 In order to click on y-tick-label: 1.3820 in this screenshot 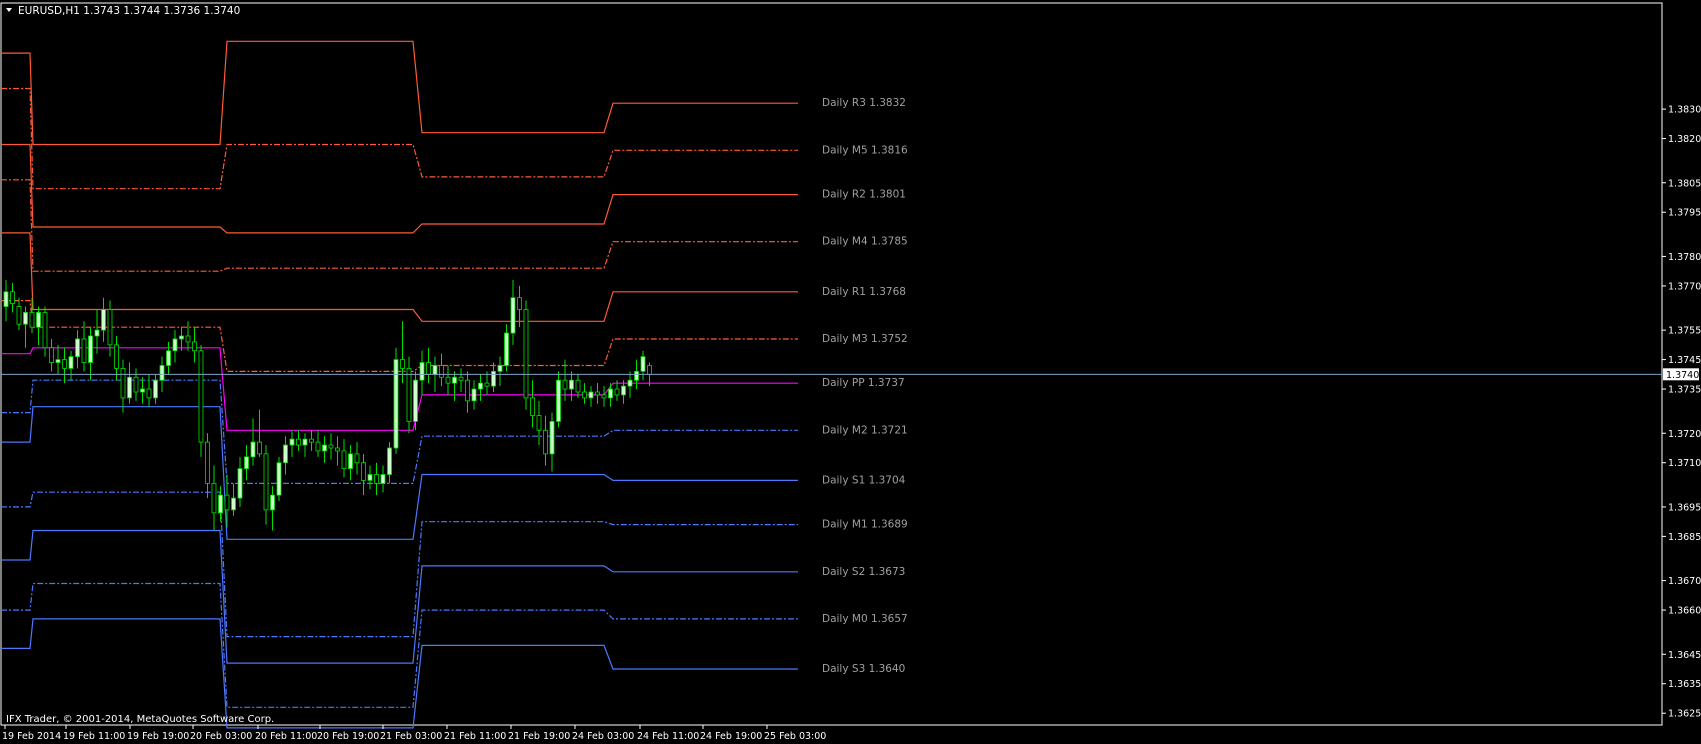, I will do `click(1684, 139)`.